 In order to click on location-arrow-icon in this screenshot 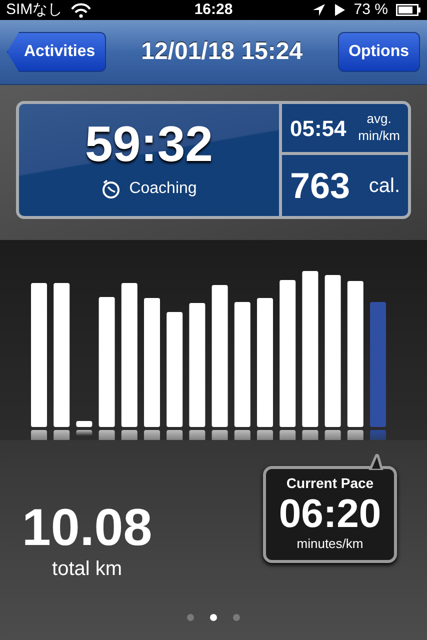, I will do `click(319, 10)`.